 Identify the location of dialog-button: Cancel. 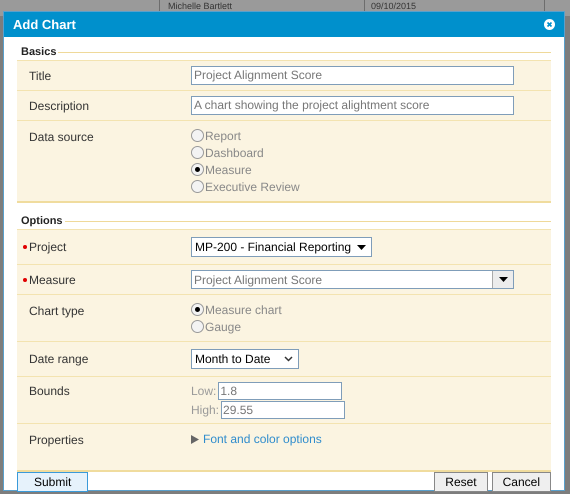
(521, 482).